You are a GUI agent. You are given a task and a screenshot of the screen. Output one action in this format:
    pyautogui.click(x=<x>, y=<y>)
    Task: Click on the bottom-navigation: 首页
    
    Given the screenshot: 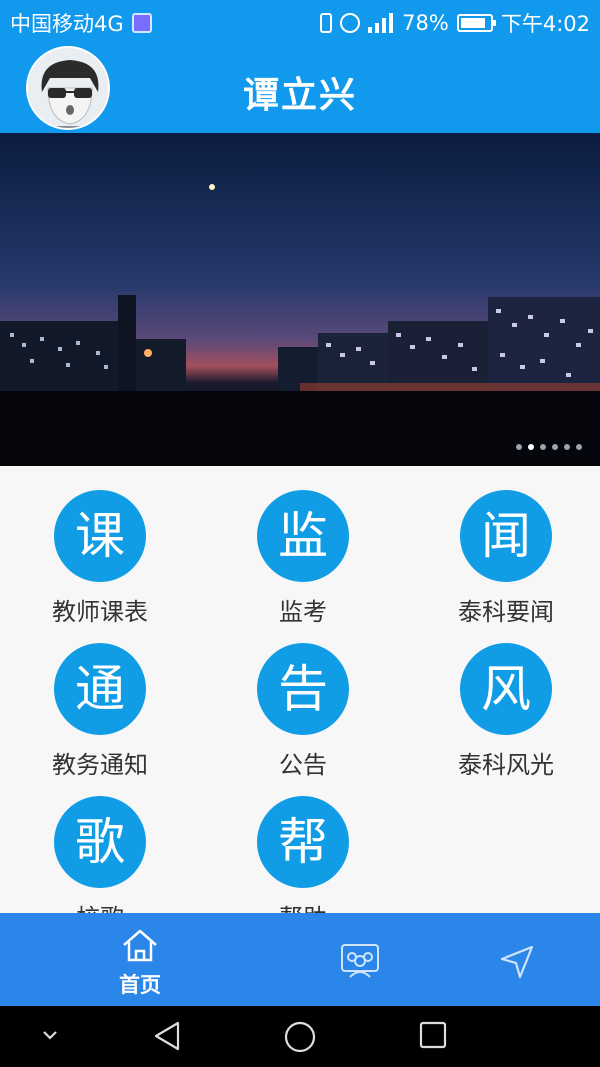 What is the action you would take?
    pyautogui.click(x=300, y=959)
    